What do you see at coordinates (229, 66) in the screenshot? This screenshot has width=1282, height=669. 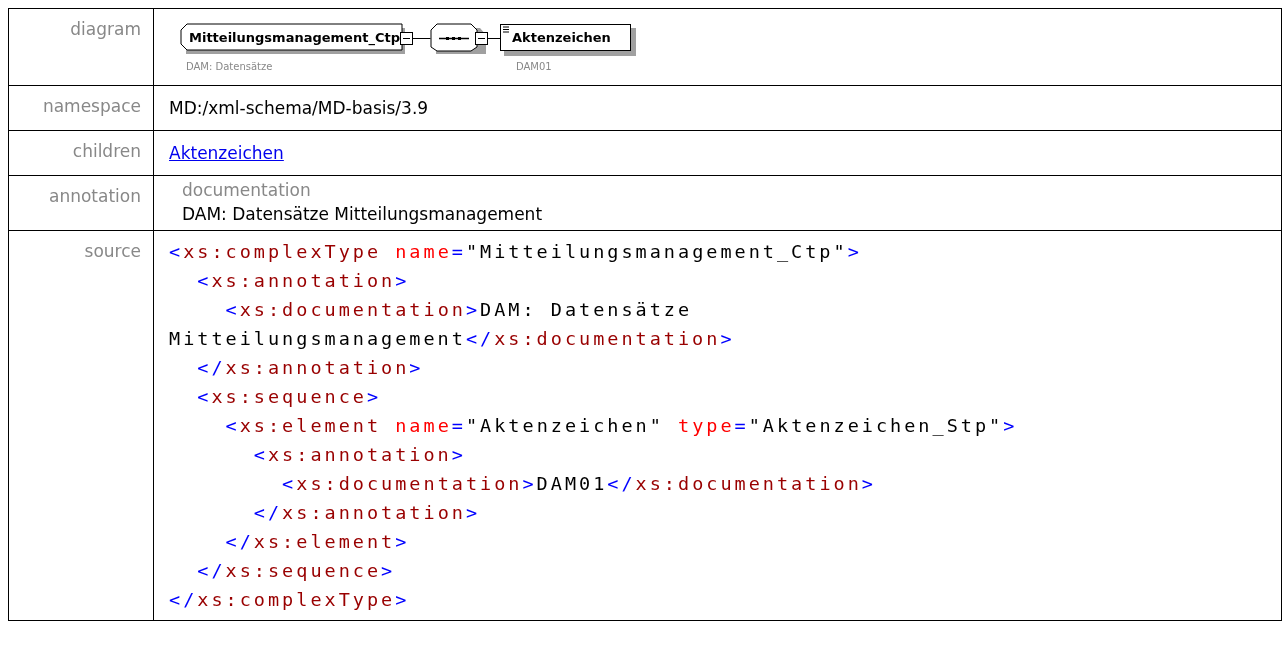 I see `node-caption: DAM: Datensätze` at bounding box center [229, 66].